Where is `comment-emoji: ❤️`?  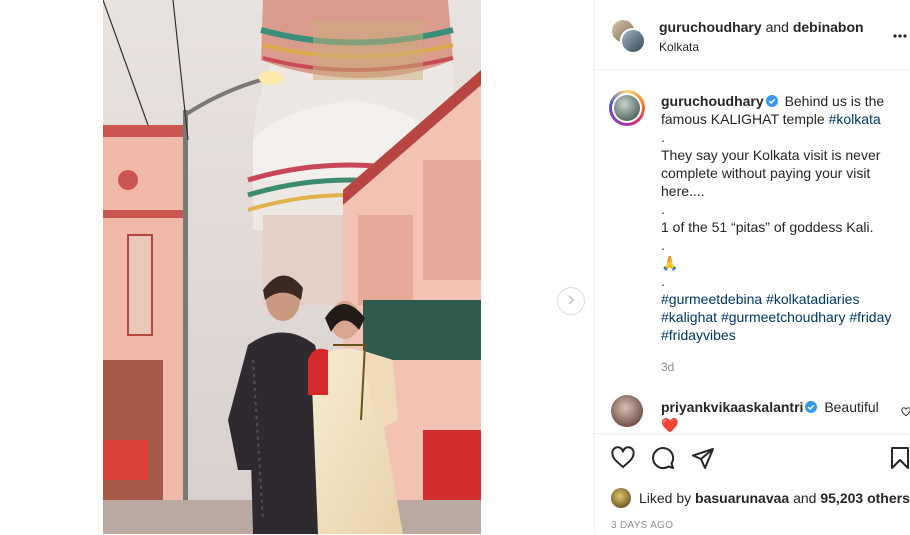 comment-emoji: ❤️ is located at coordinates (670, 424).